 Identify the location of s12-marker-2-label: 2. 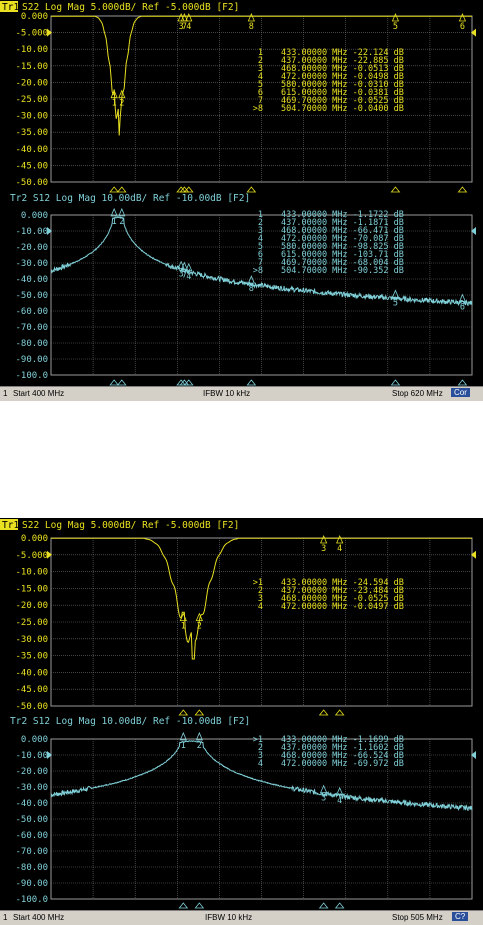
(121, 222).